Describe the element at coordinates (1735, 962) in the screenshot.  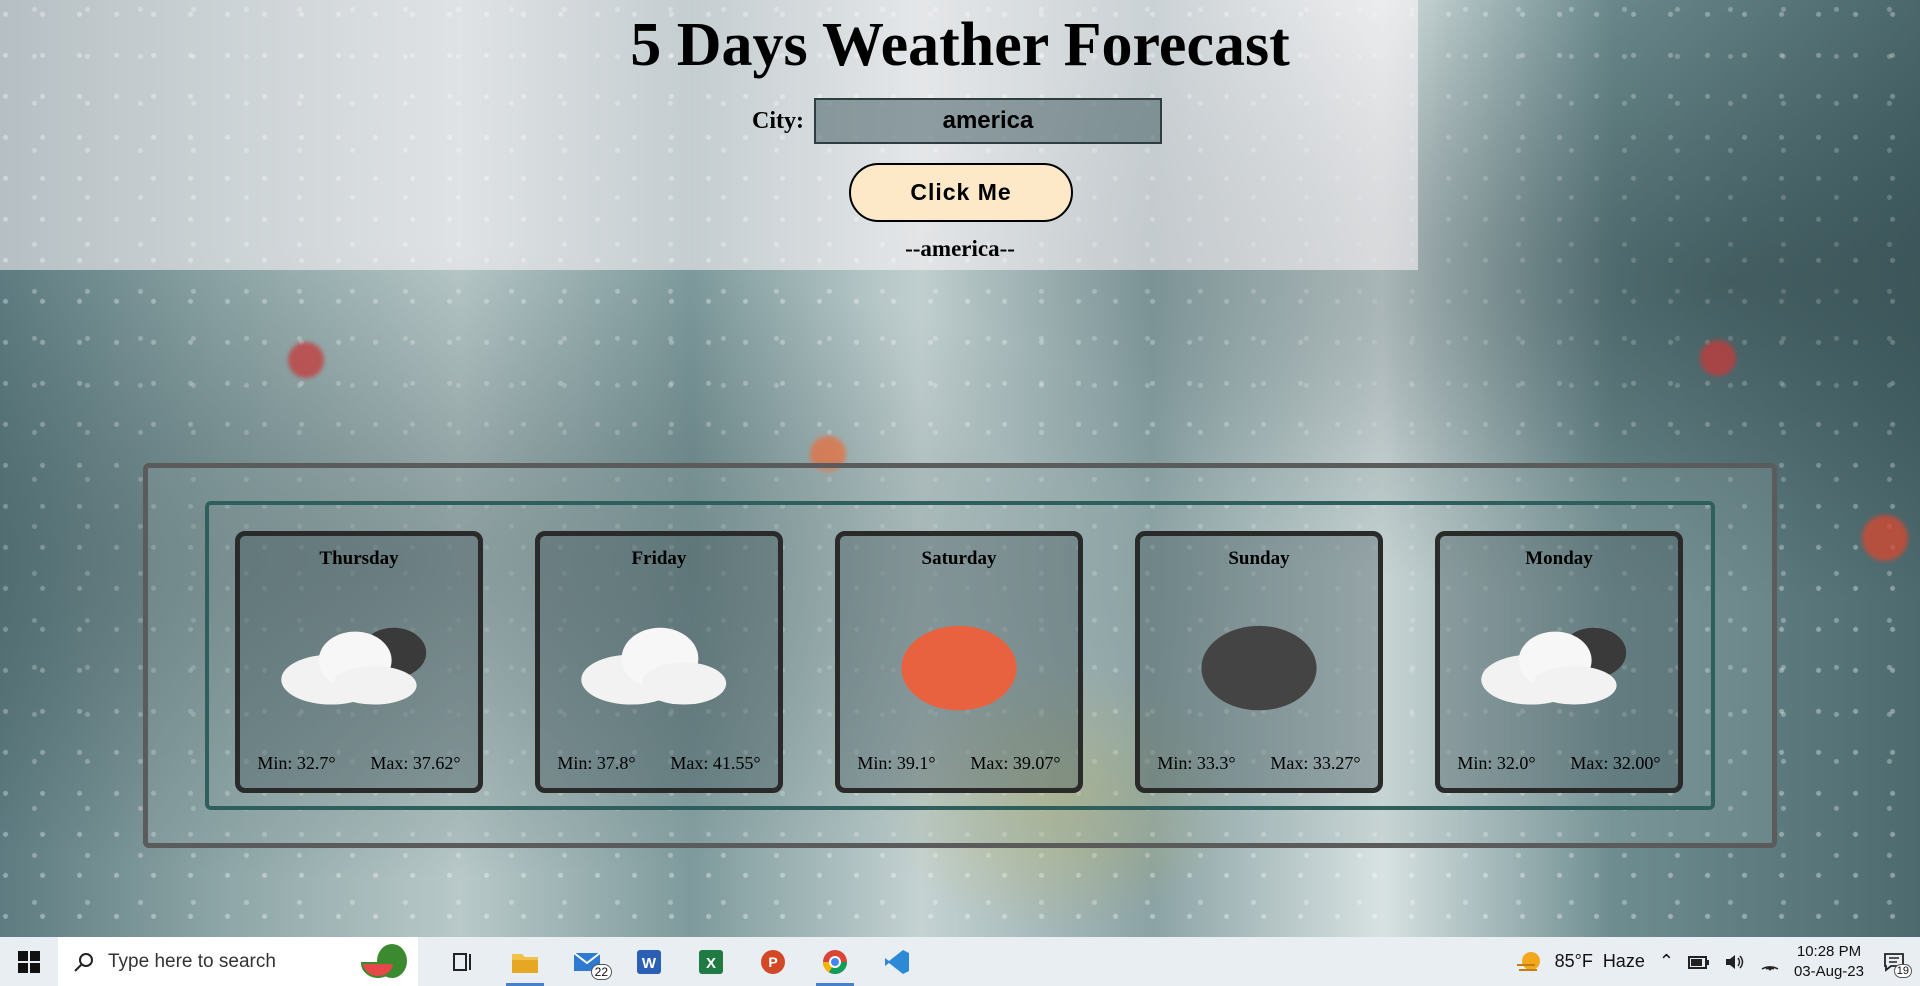
I see `volume-icon` at that location.